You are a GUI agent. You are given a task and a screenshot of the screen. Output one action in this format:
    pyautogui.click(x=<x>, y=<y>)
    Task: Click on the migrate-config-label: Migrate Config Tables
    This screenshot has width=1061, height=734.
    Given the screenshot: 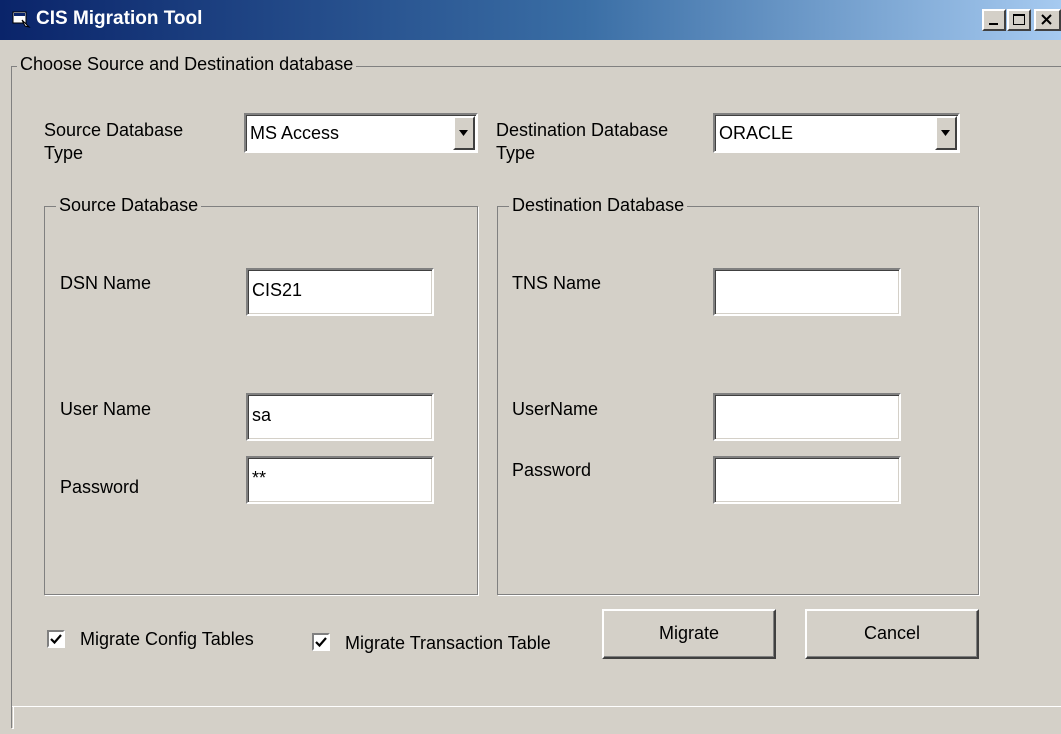 What is the action you would take?
    pyautogui.click(x=167, y=639)
    